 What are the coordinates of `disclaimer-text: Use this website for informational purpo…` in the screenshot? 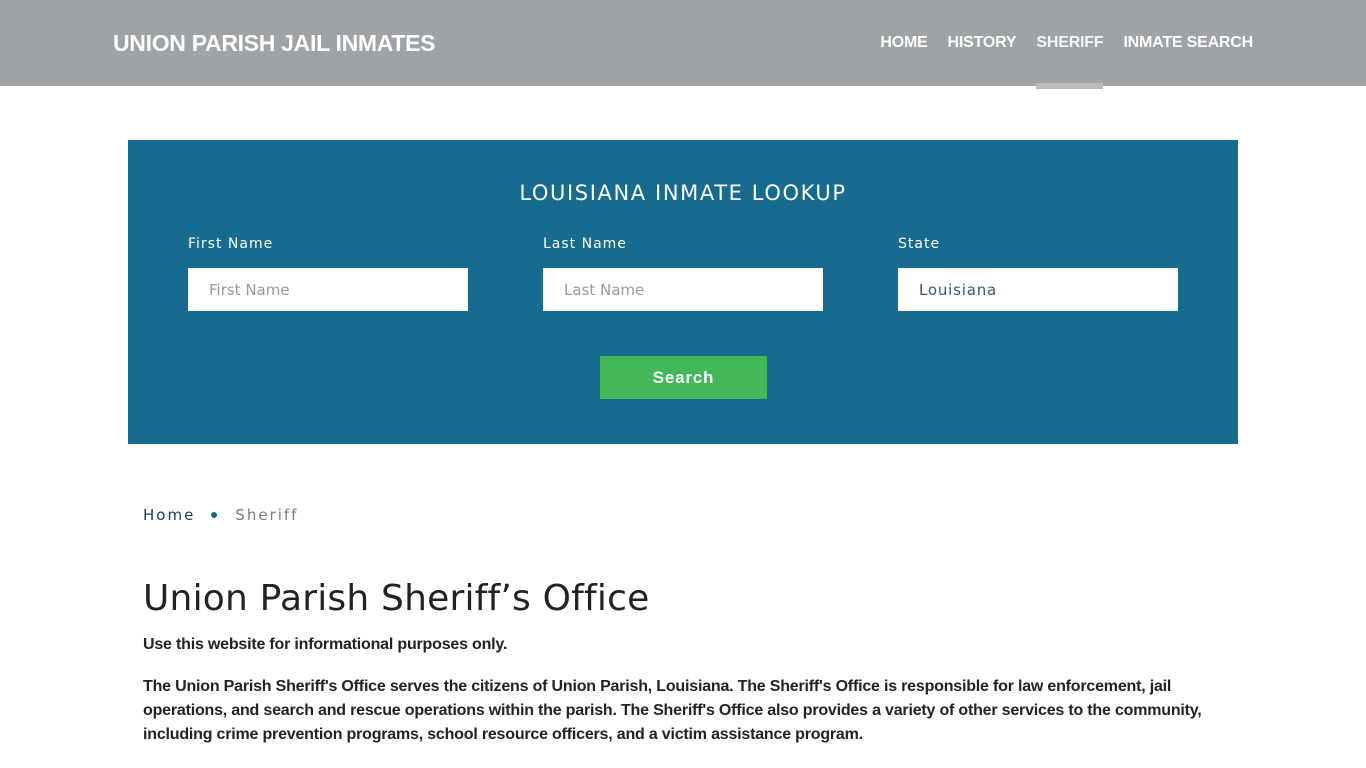 It's located at (325, 644).